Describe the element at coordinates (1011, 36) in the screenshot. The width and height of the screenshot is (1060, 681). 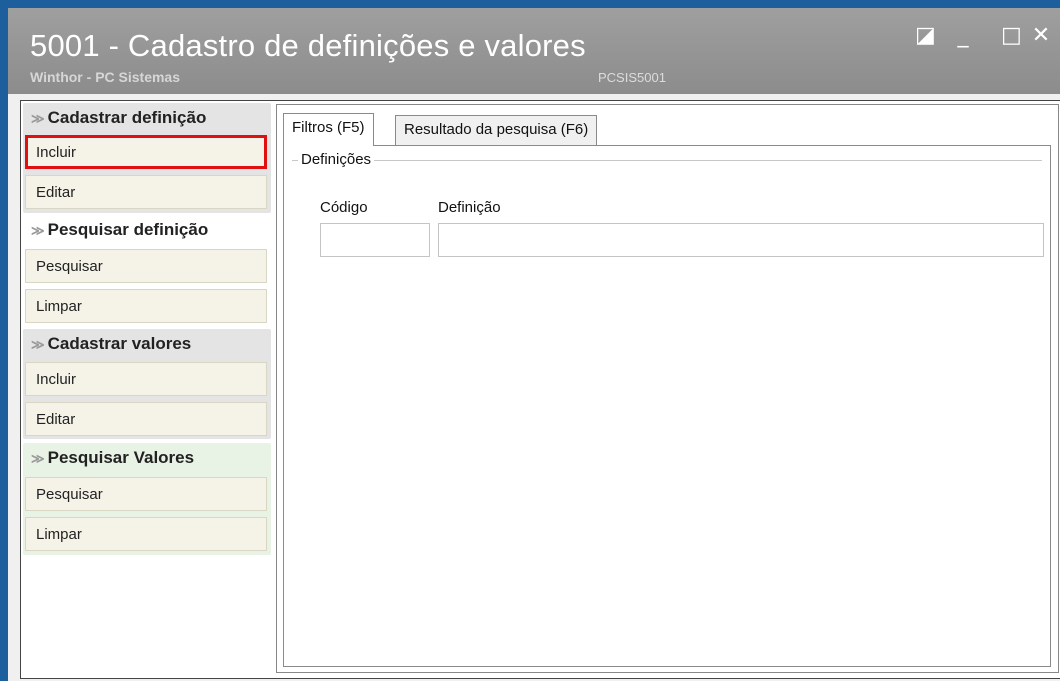
I see `maximize-icon: □` at that location.